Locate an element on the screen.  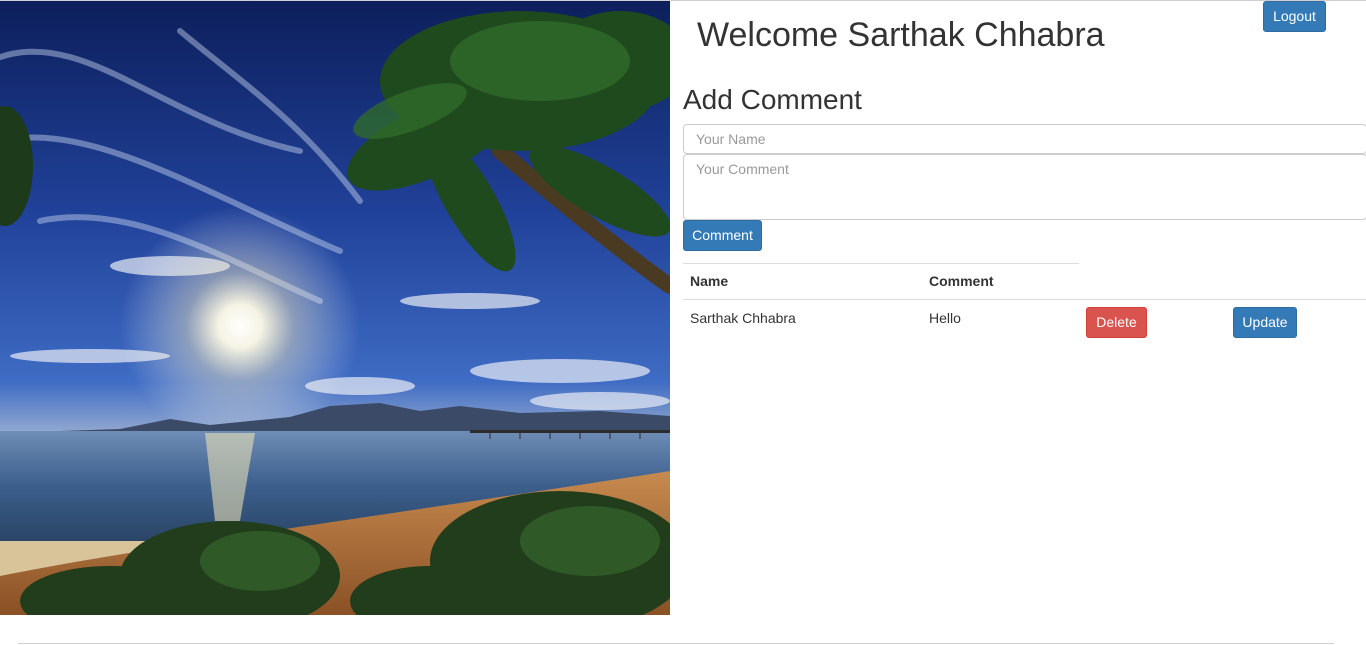
bottom-divider is located at coordinates (676, 643).